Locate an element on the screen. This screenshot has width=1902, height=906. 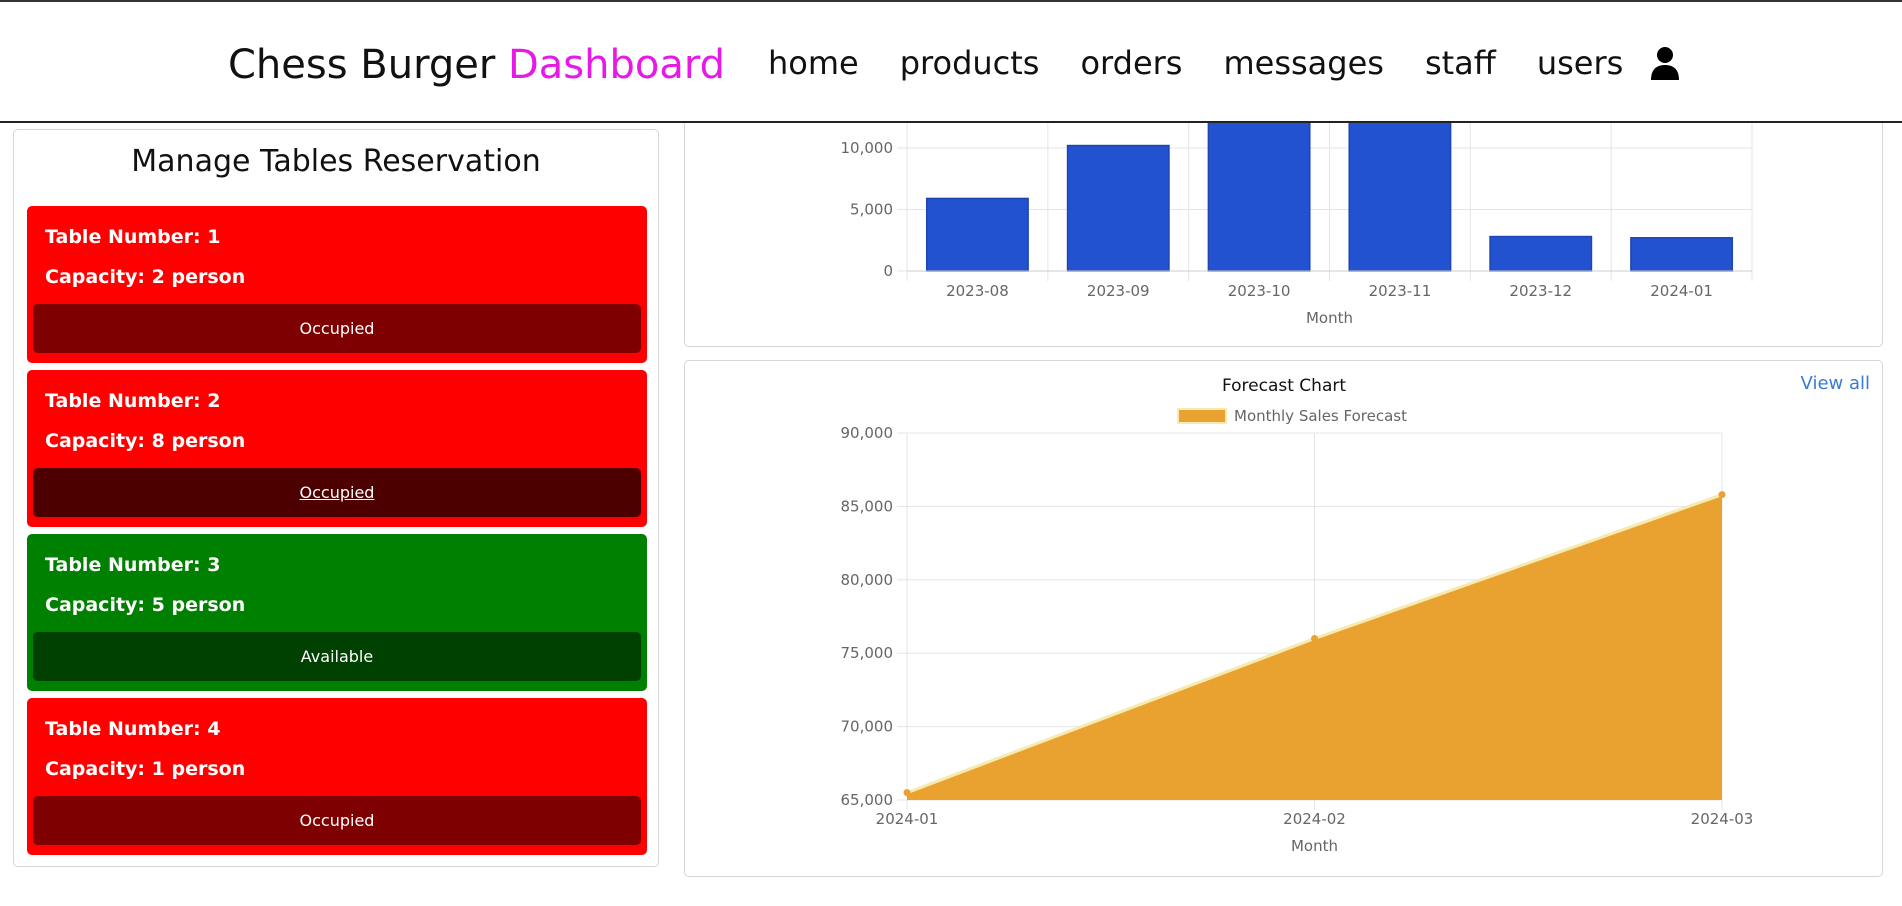
y-tick-label: 5,000 is located at coordinates (871, 210).